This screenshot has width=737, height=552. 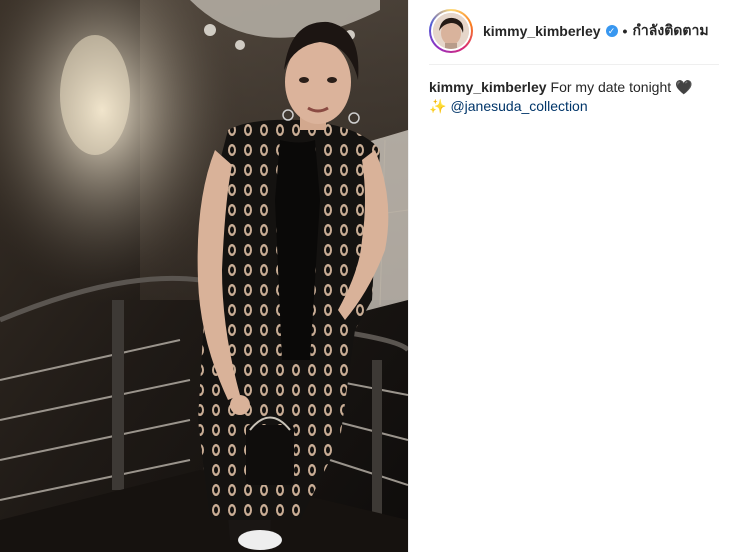 What do you see at coordinates (488, 87) in the screenshot?
I see `caption-username-link: kimmy_kimberley` at bounding box center [488, 87].